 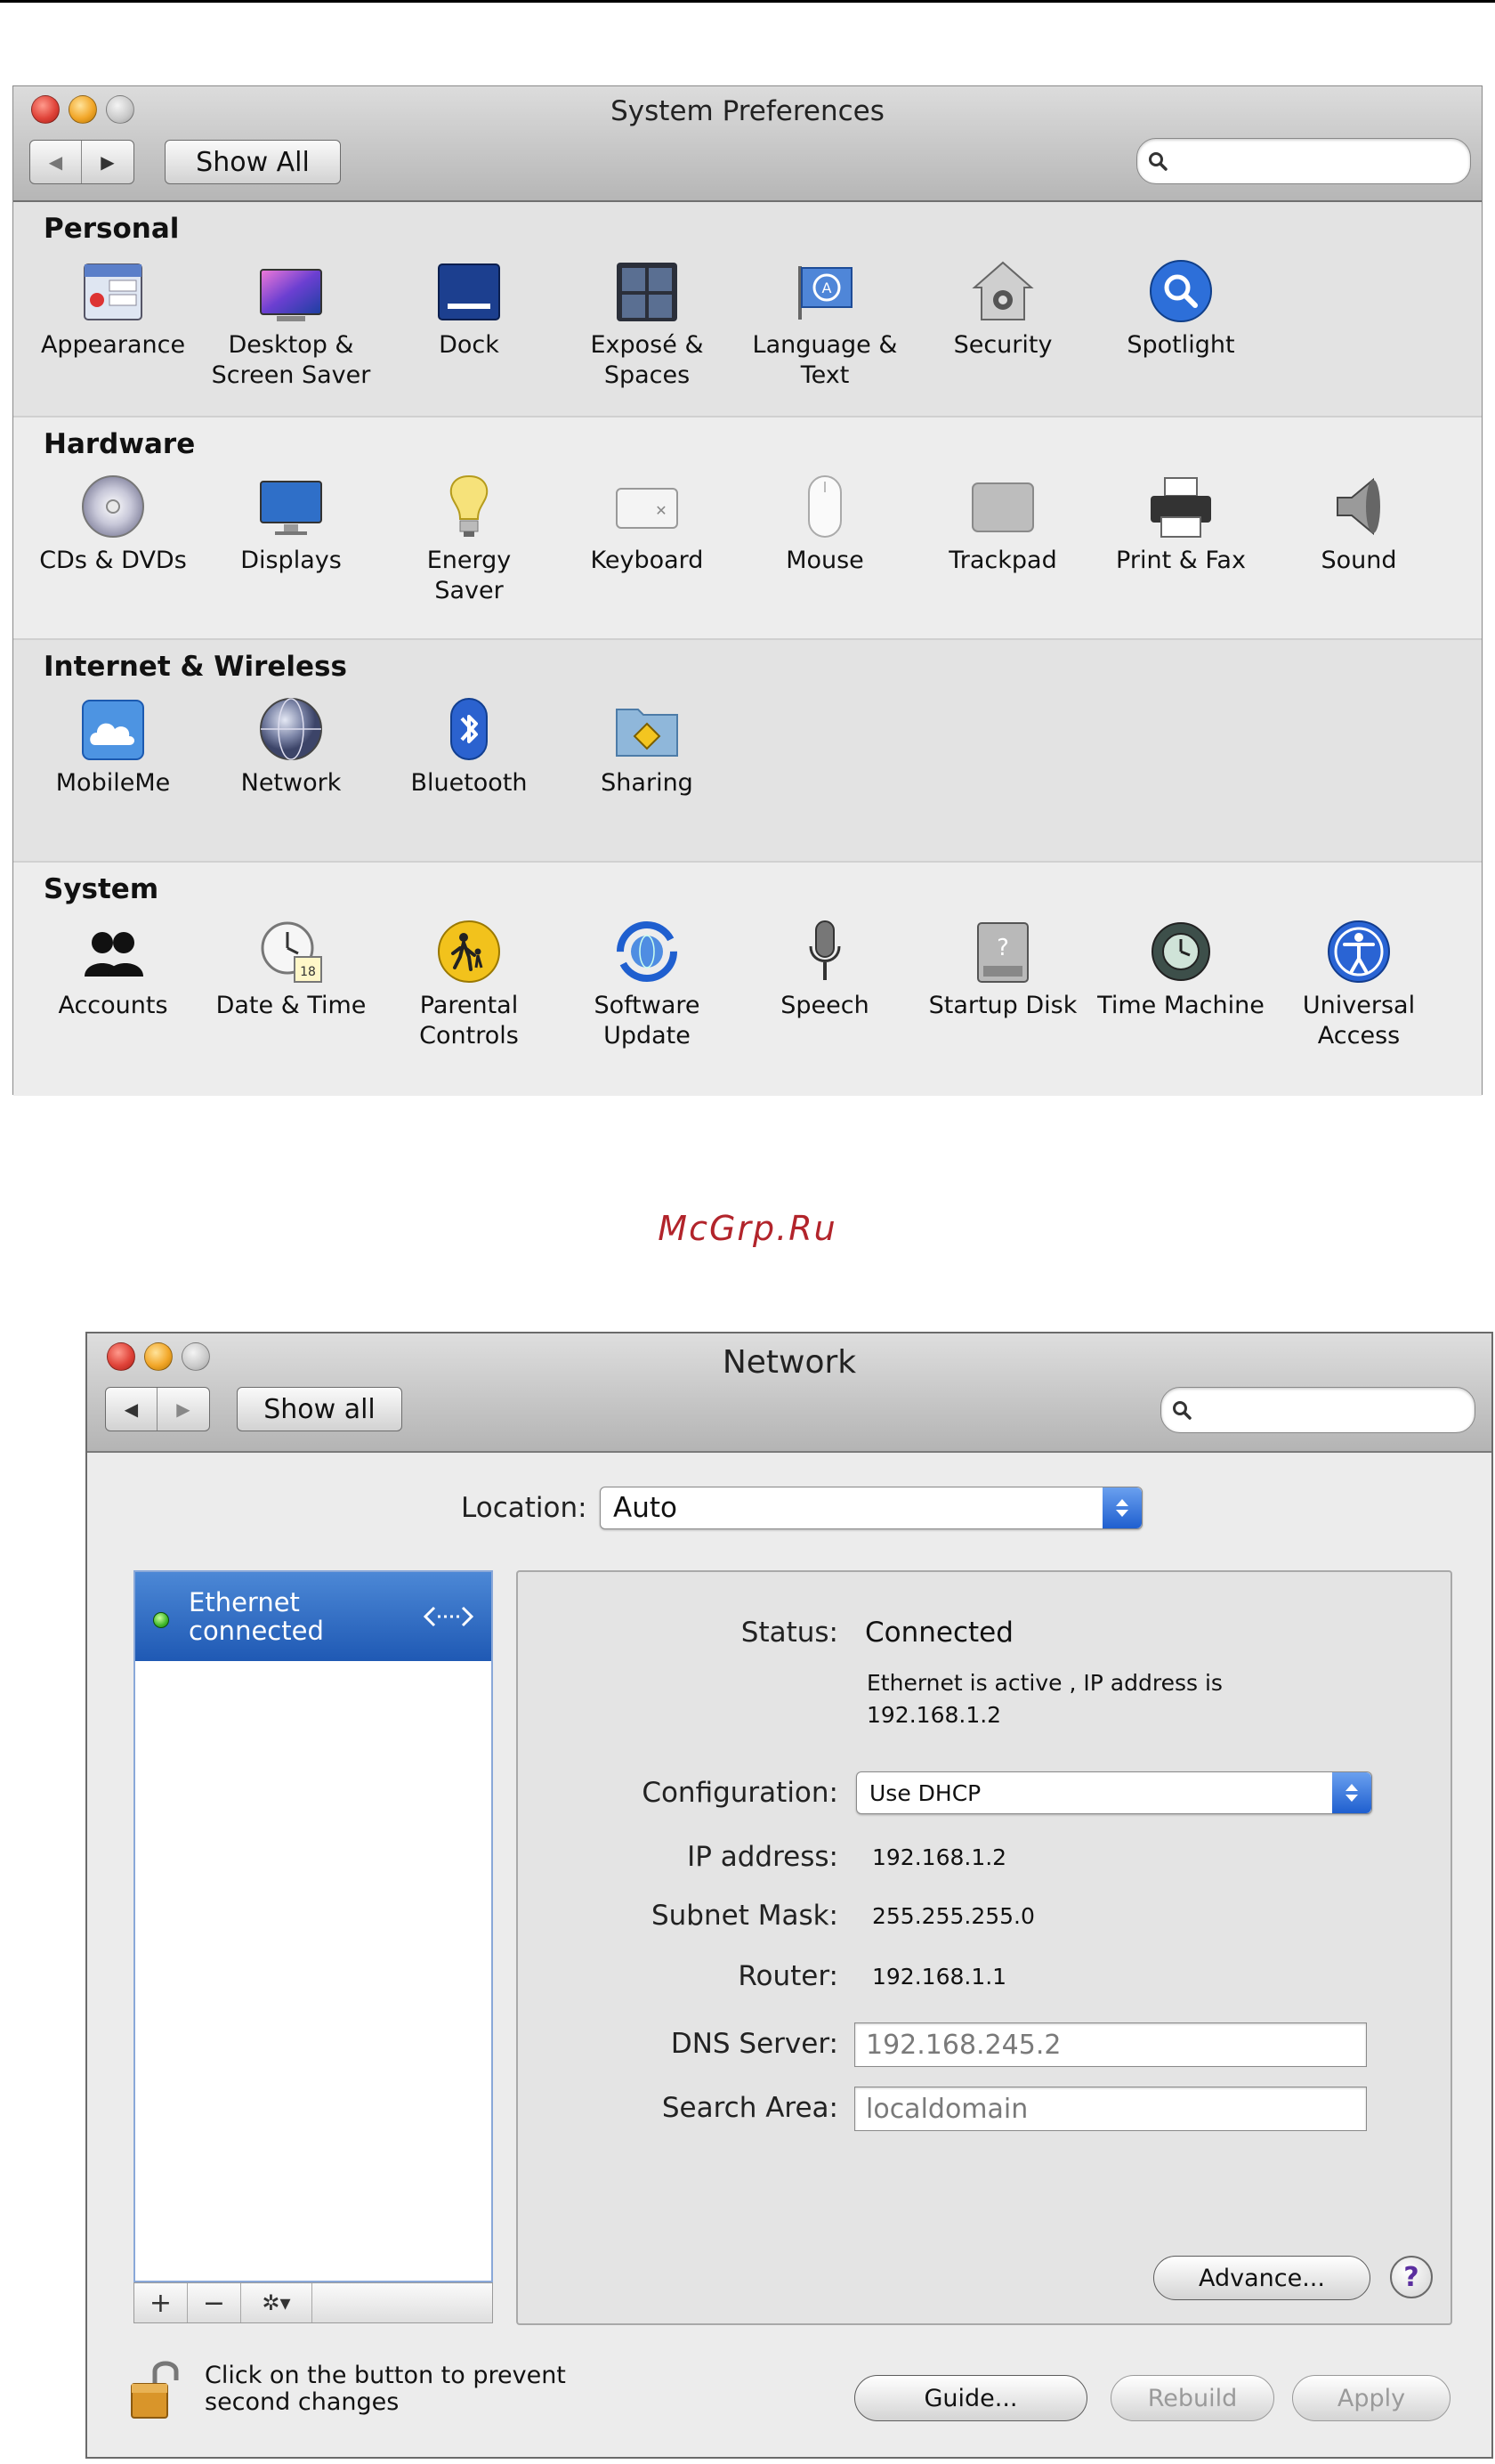 What do you see at coordinates (1317, 1410) in the screenshot?
I see `network-search-field` at bounding box center [1317, 1410].